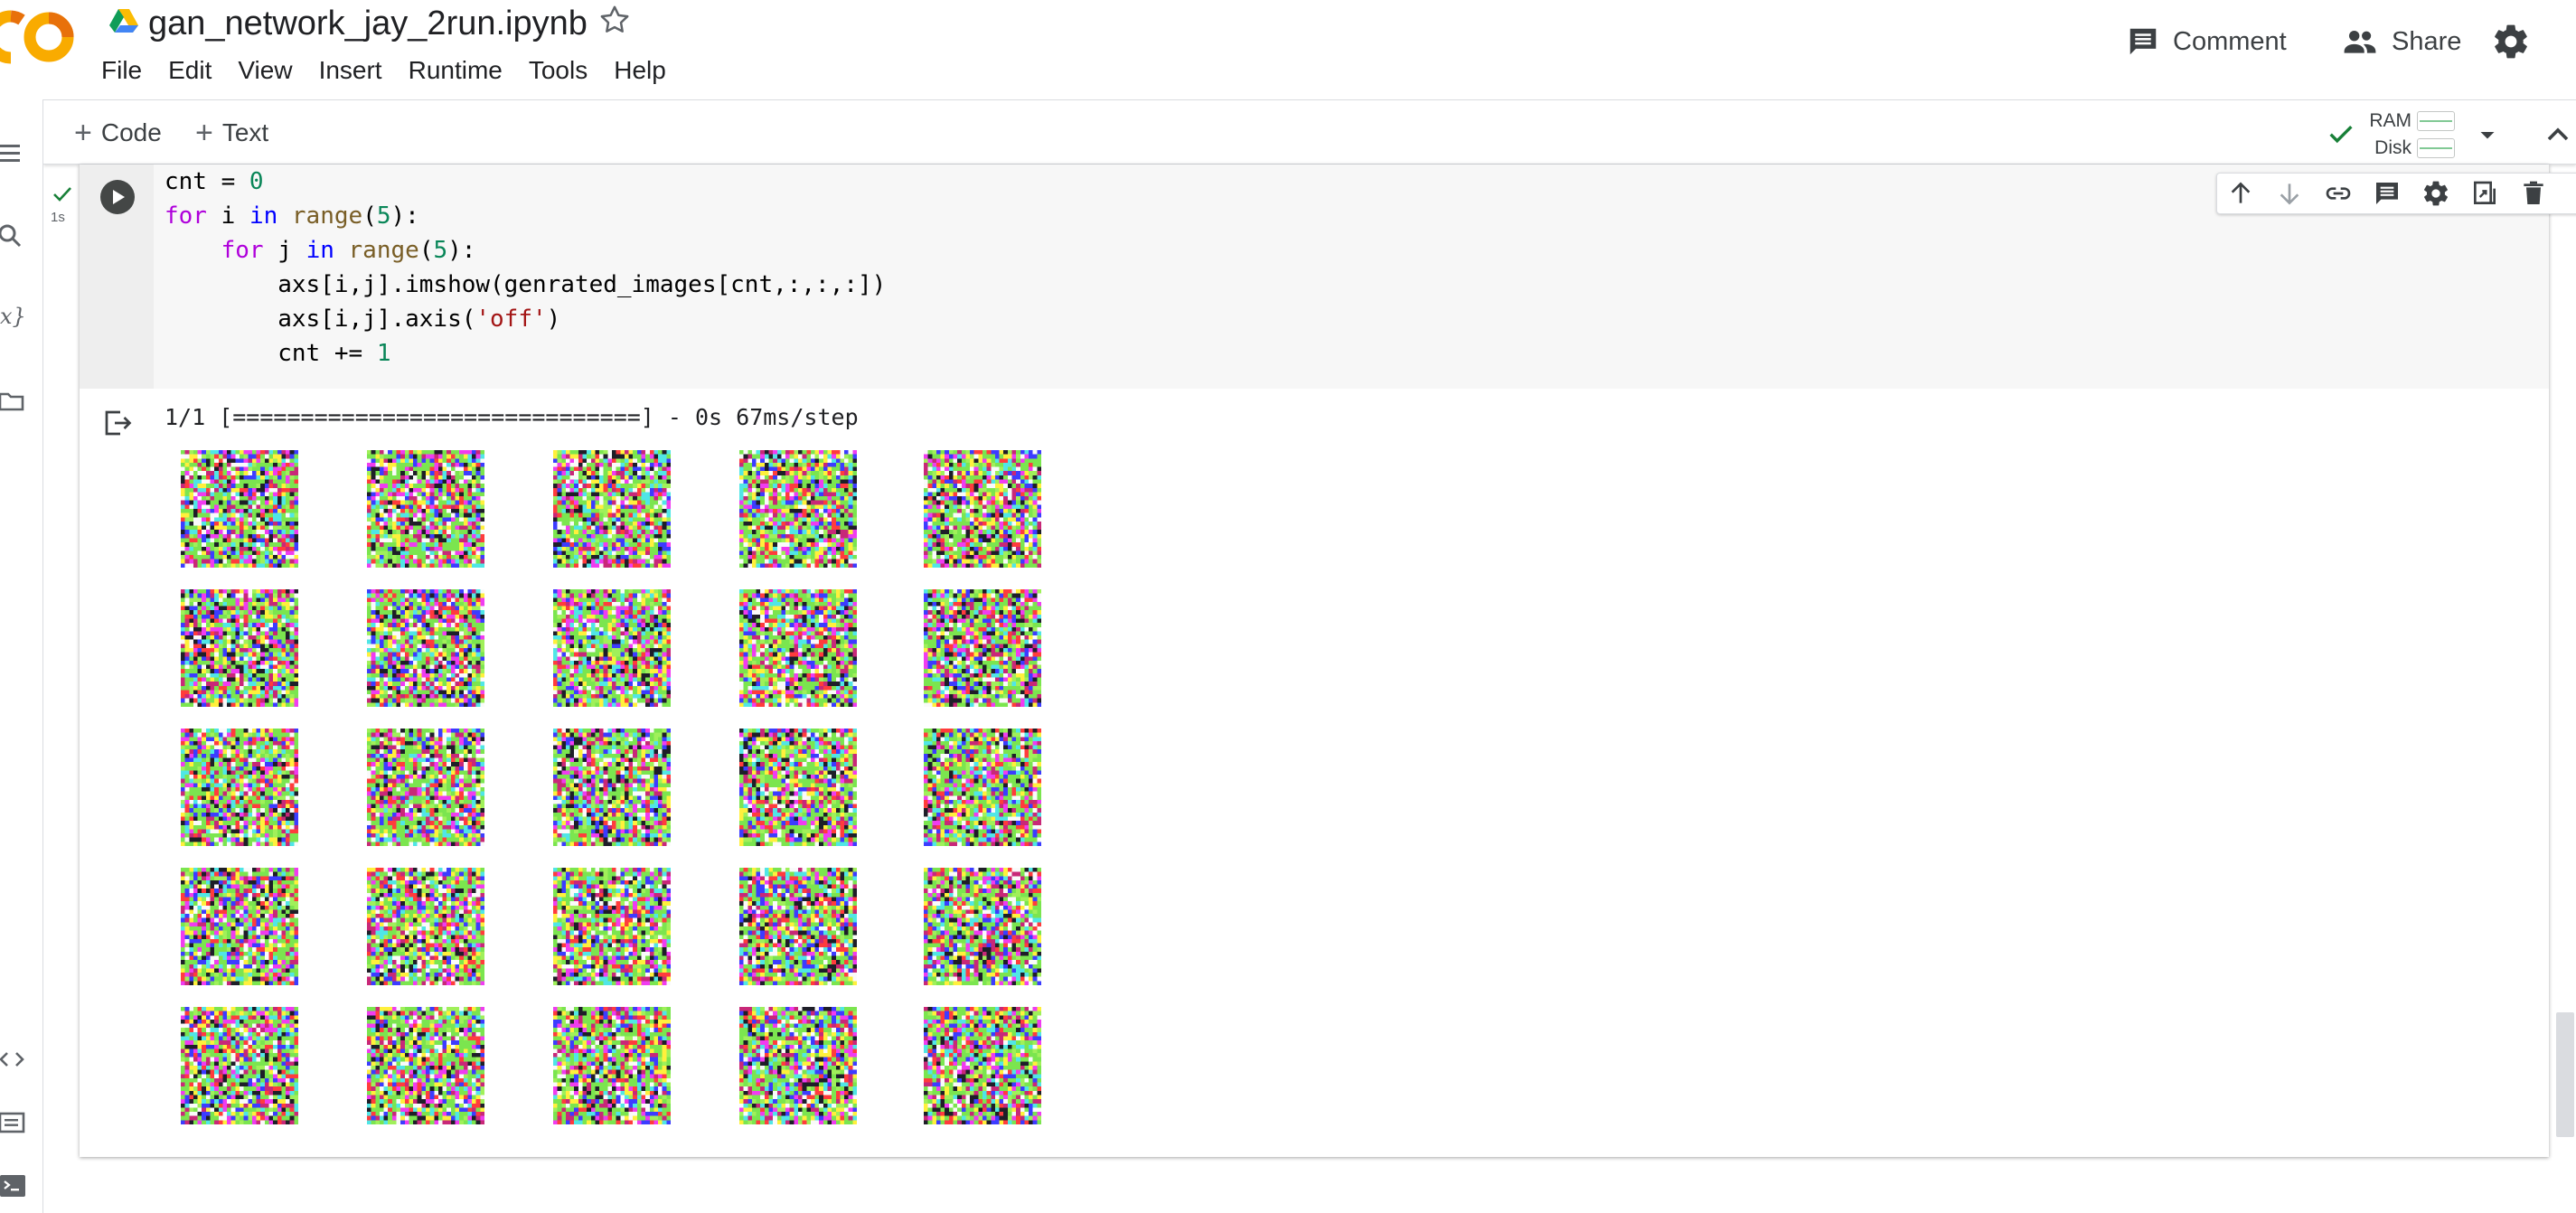  What do you see at coordinates (214, 181) in the screenshot?
I see `code-line: cnt = 0` at bounding box center [214, 181].